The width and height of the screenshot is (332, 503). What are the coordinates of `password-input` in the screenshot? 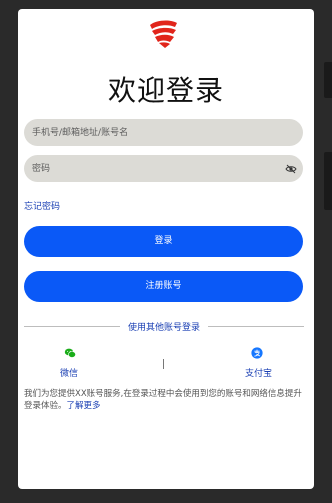 It's located at (148, 168).